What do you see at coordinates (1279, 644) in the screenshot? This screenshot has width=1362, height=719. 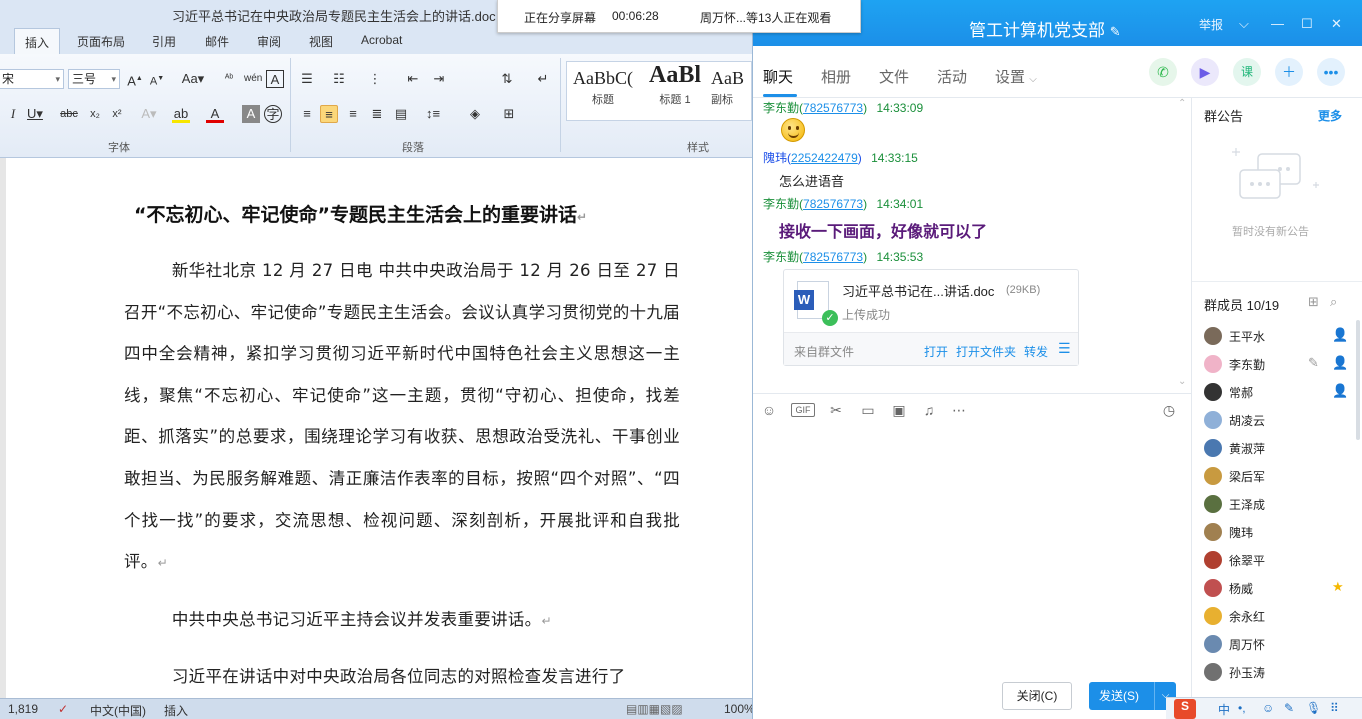 I see `member-item: 周万怀` at bounding box center [1279, 644].